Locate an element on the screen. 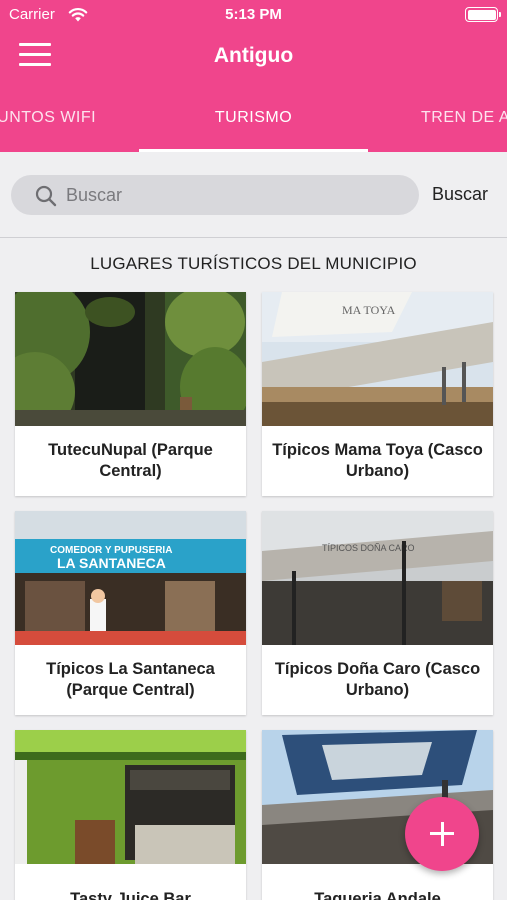 The height and width of the screenshot is (900, 507). place-name: Típicos Mama Toya (Casco Urbano) is located at coordinates (377, 460).